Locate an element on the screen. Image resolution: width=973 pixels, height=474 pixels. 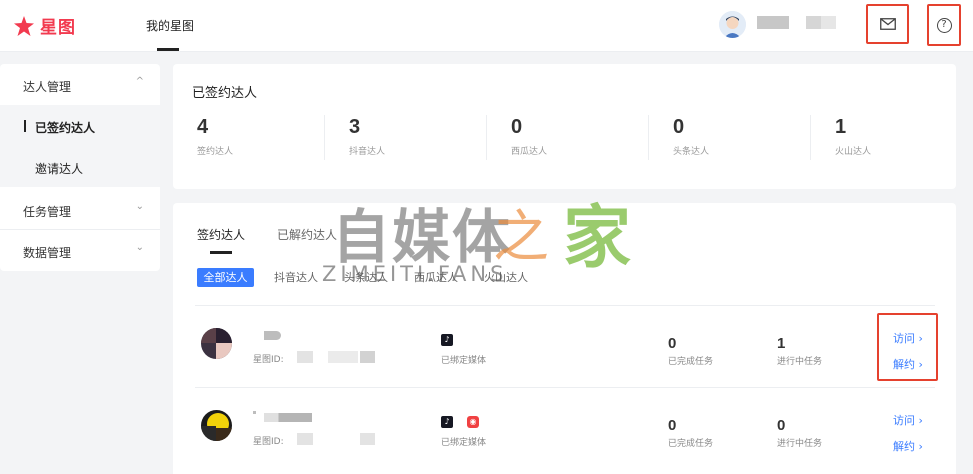
in-progress-tasks-value: 1 is located at coordinates (781, 343).